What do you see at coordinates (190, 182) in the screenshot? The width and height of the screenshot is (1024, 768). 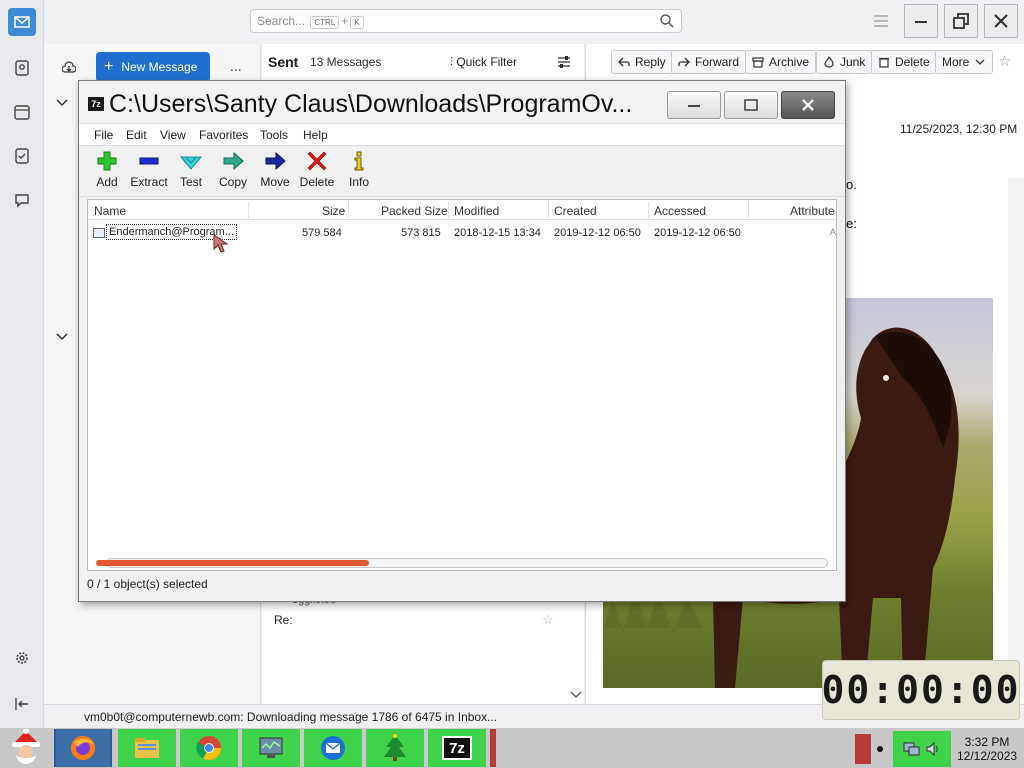 I see `test-label: Test` at bounding box center [190, 182].